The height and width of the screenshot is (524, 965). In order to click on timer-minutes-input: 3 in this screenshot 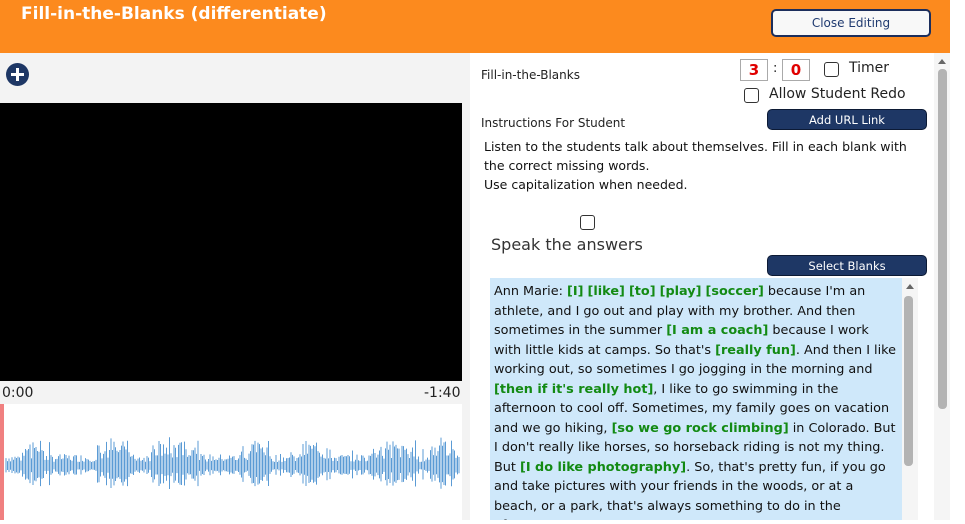, I will do `click(754, 70)`.